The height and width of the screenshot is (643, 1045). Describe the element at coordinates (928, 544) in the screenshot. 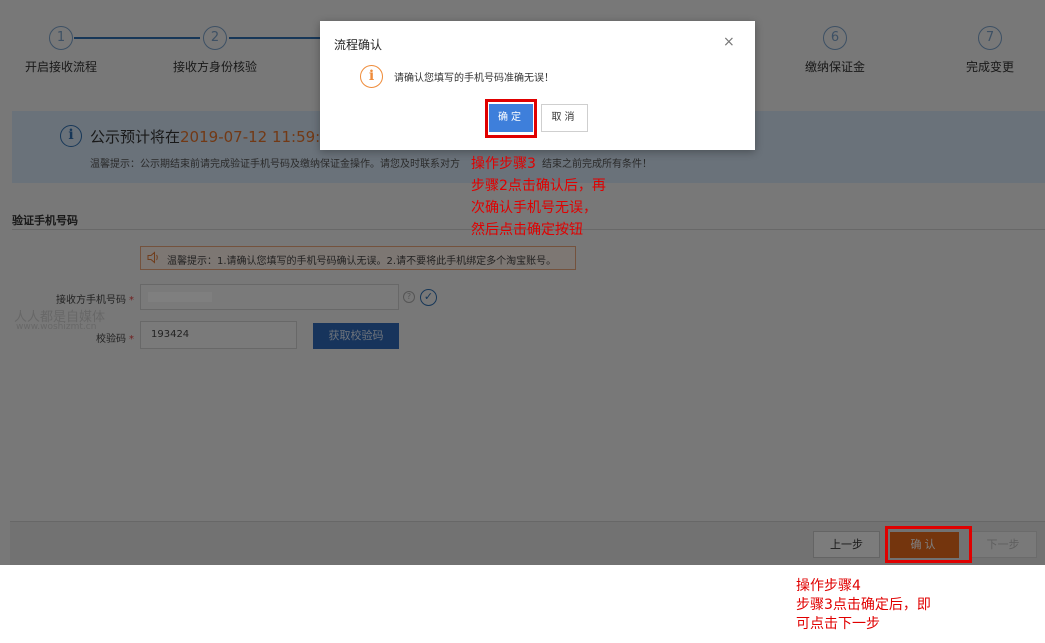

I see `highlight-confirm` at that location.